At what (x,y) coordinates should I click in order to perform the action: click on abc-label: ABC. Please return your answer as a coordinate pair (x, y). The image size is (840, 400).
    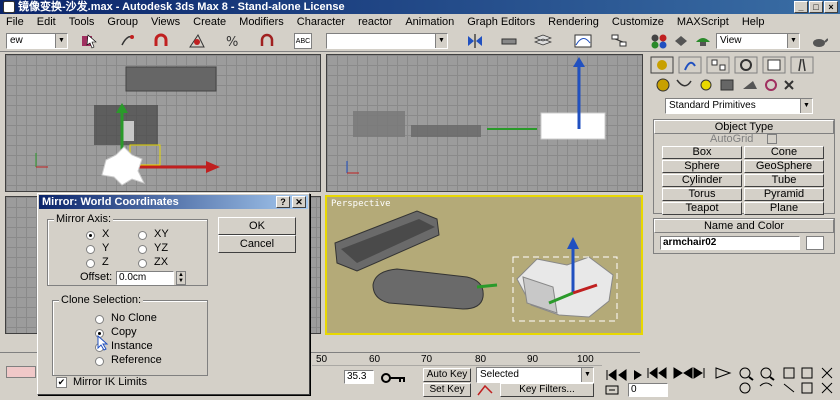
    Looking at the image, I should click on (303, 41).